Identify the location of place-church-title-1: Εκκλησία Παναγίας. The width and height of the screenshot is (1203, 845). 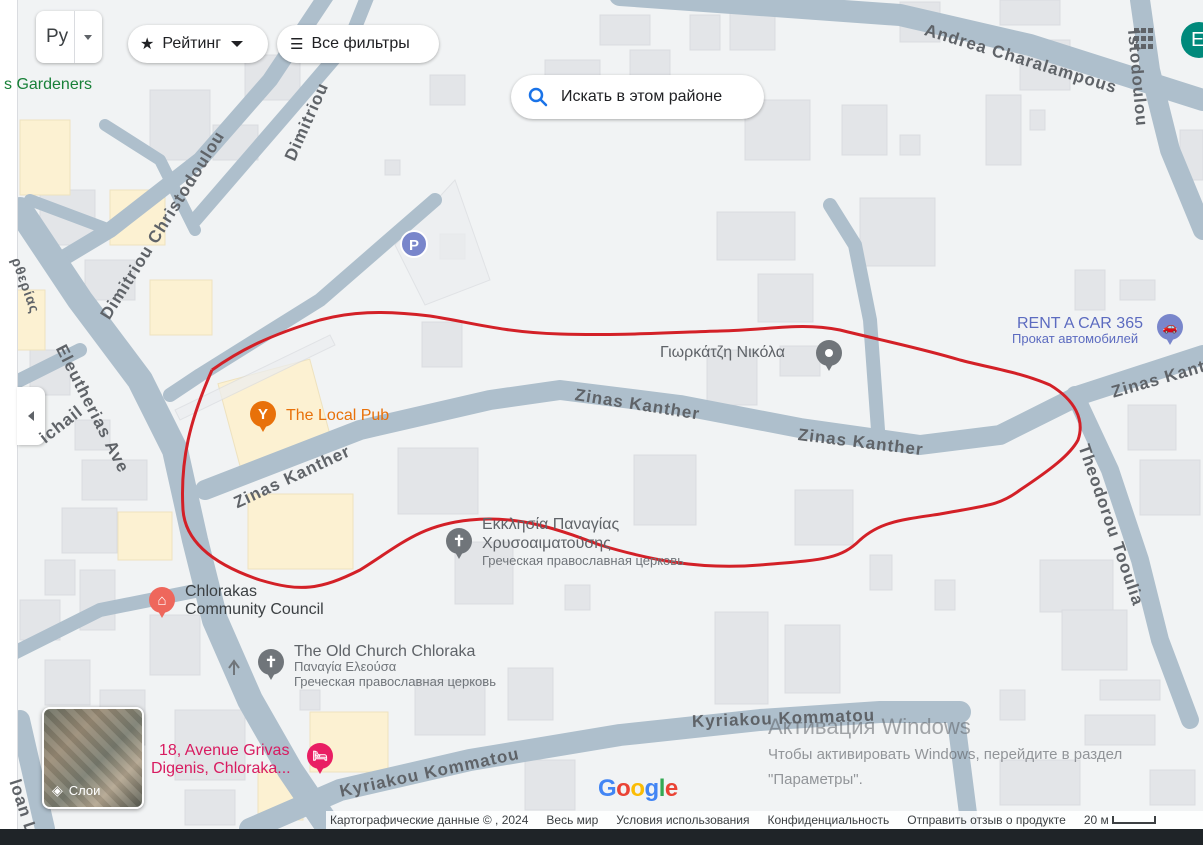
(550, 525).